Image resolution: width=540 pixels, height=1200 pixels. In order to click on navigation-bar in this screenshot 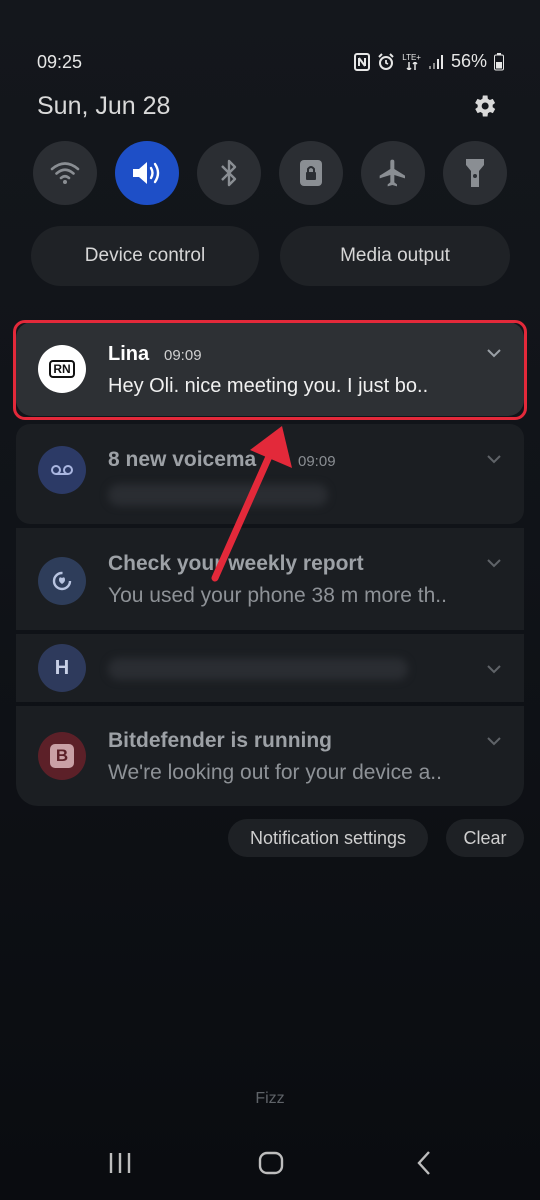, I will do `click(270, 1163)`.